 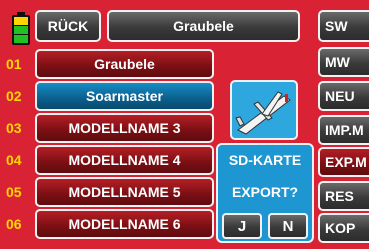 I want to click on model-title-button: Graubele, so click(x=203, y=26).